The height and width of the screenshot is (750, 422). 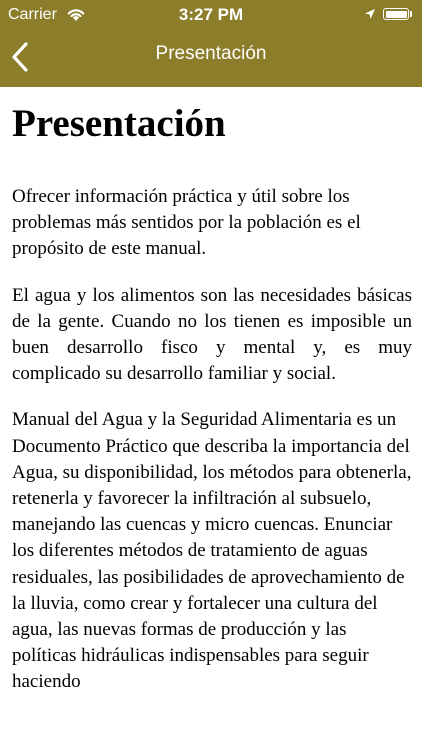 What do you see at coordinates (370, 14) in the screenshot?
I see `location-icon` at bounding box center [370, 14].